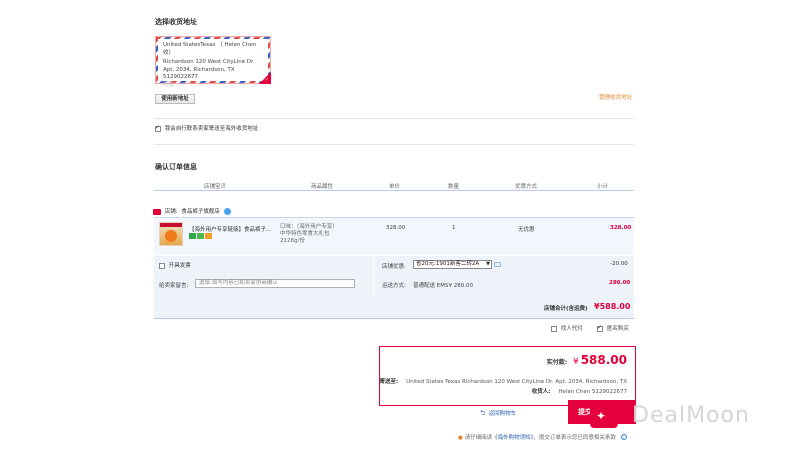 The image size is (800, 450). I want to click on service-badges, so click(201, 237).